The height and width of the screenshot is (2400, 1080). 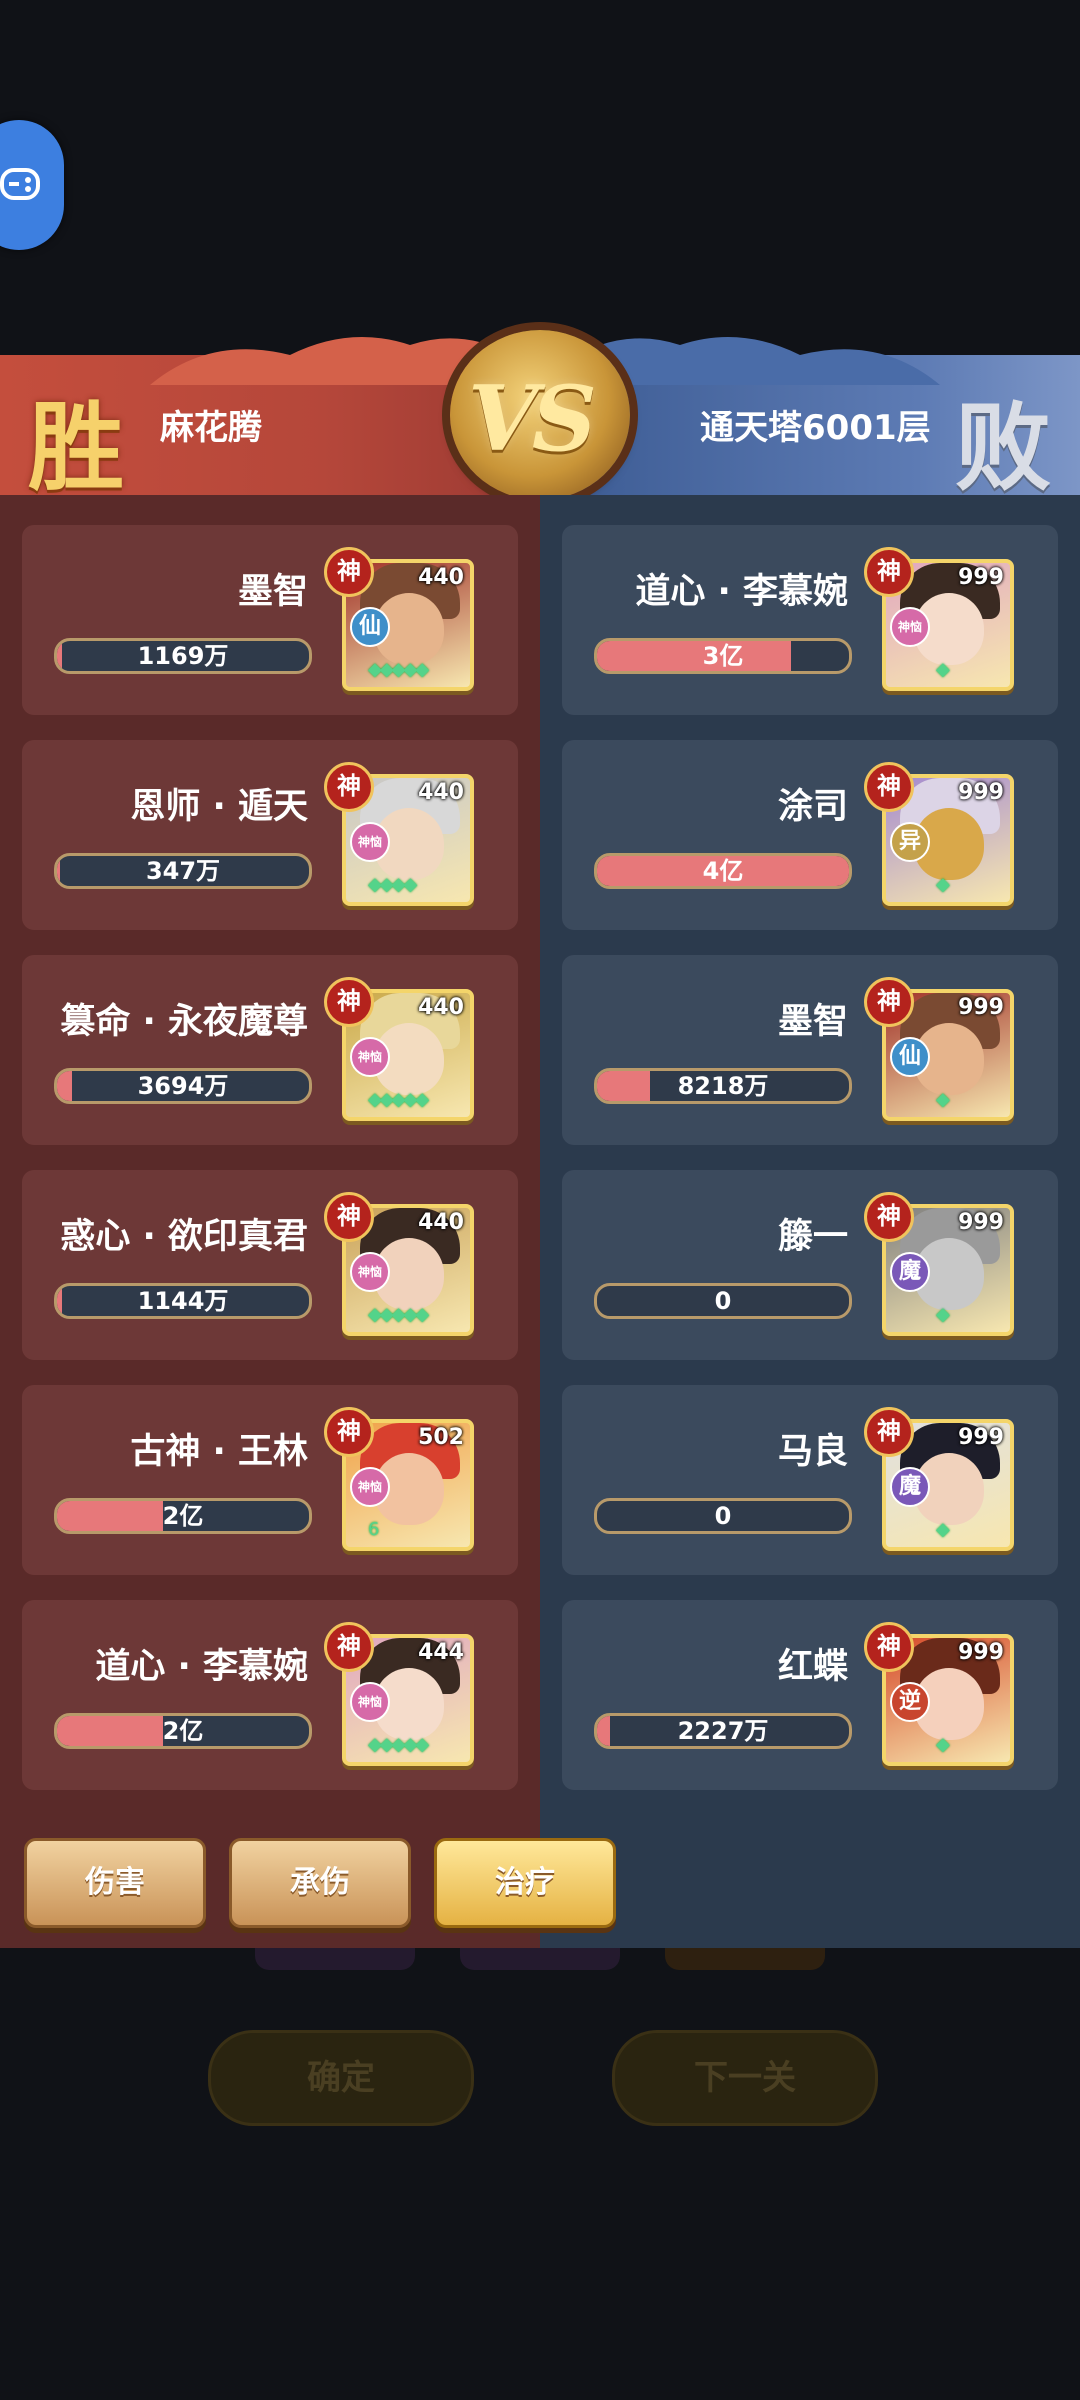 I want to click on hero-name: 道心 · 李慕婉, so click(x=201, y=1667).